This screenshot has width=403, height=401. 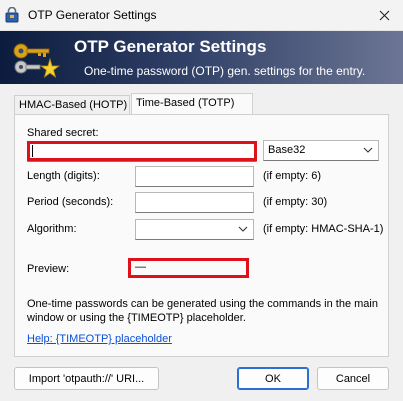 What do you see at coordinates (353, 378) in the screenshot?
I see `cancel-button: Cancel` at bounding box center [353, 378].